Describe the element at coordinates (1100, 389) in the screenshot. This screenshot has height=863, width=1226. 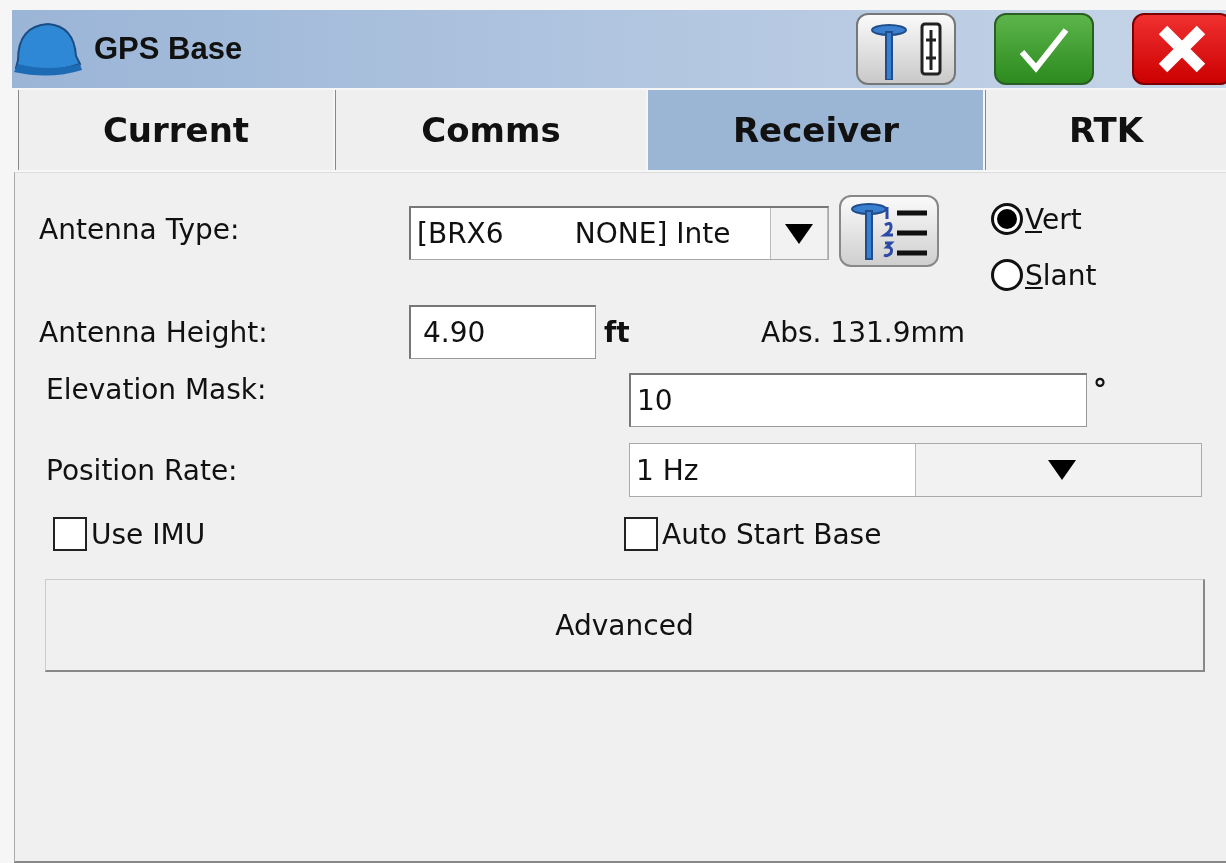
I see `degree-label: °` at that location.